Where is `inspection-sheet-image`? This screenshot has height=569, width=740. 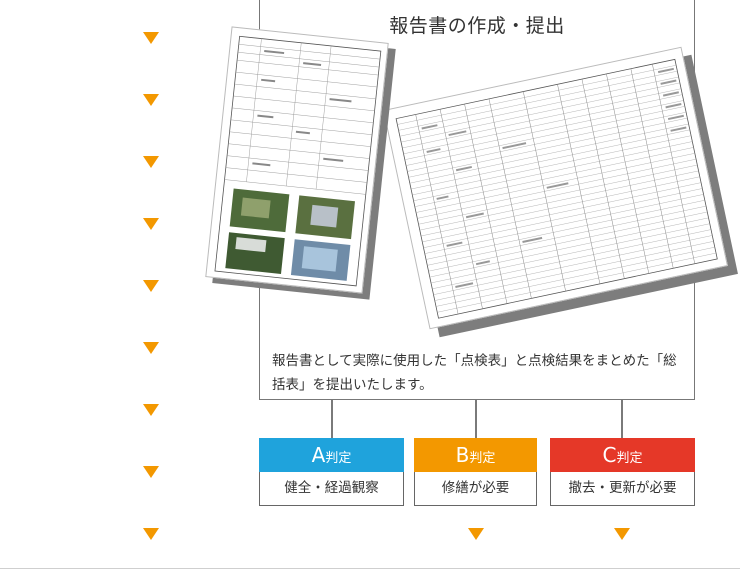
inspection-sheet-image is located at coordinates (297, 160).